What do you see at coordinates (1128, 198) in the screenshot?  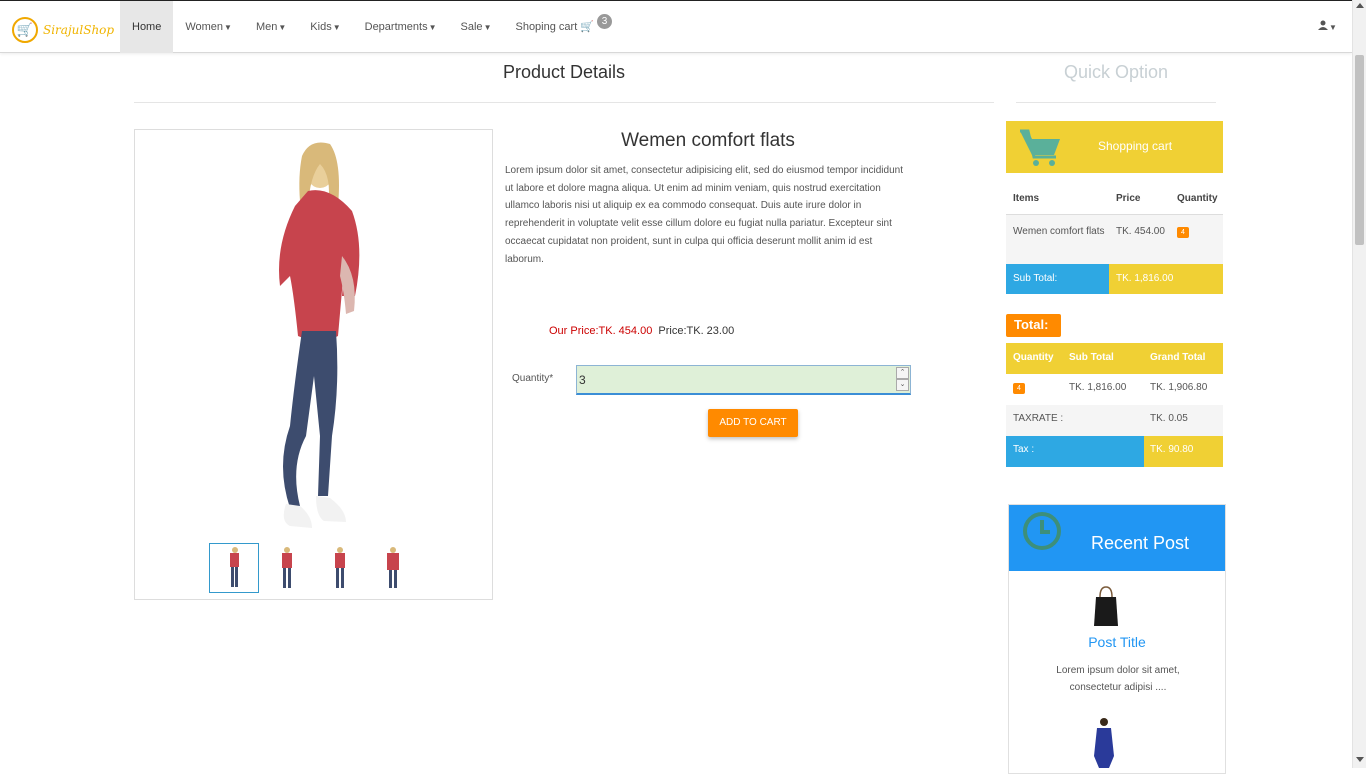 I see `column-header: Price` at bounding box center [1128, 198].